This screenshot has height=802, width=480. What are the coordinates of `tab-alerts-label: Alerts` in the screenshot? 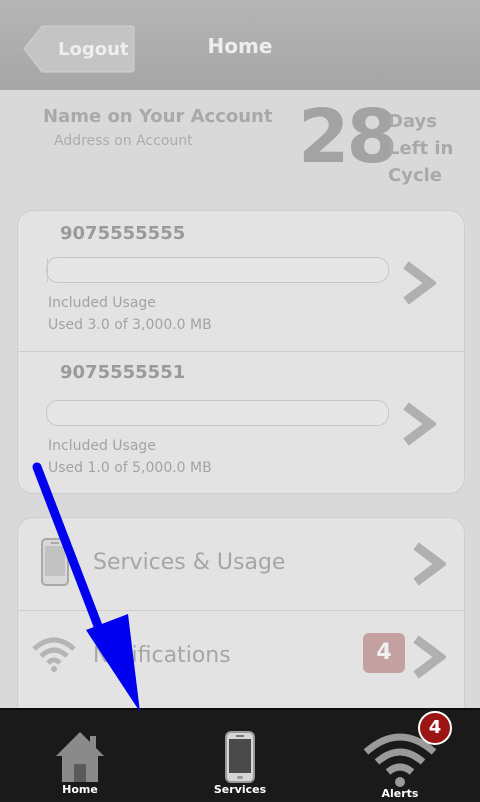 It's located at (400, 793).